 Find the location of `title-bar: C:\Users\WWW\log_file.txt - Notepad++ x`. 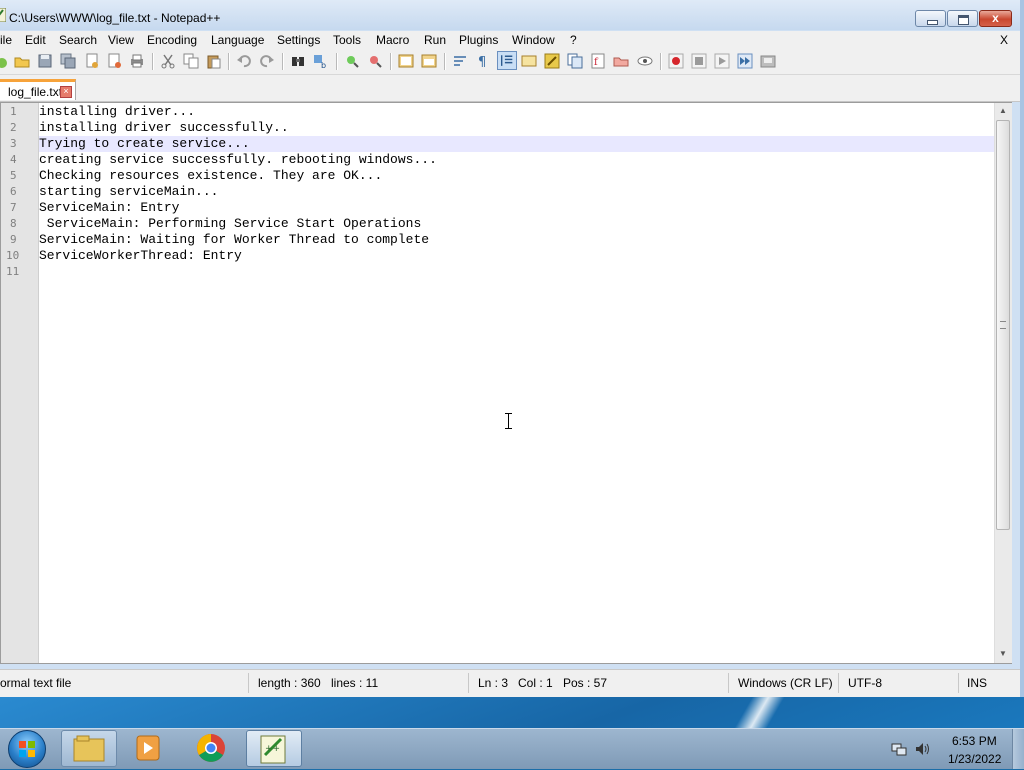

title-bar: C:\Users\WWW\log_file.txt - Notepad++ x is located at coordinates (510, 15).